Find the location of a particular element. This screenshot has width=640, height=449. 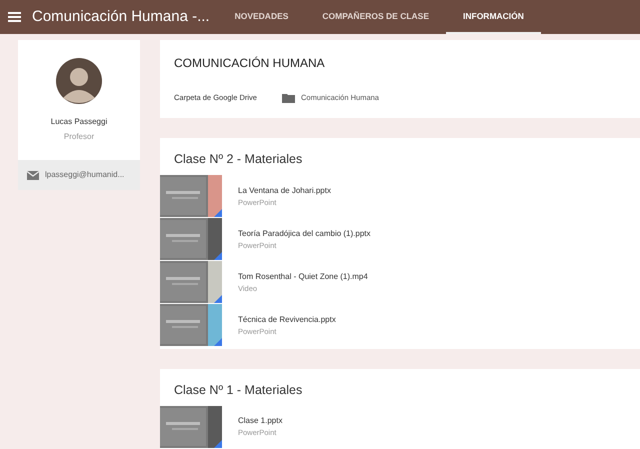

mail-icon is located at coordinates (33, 175).